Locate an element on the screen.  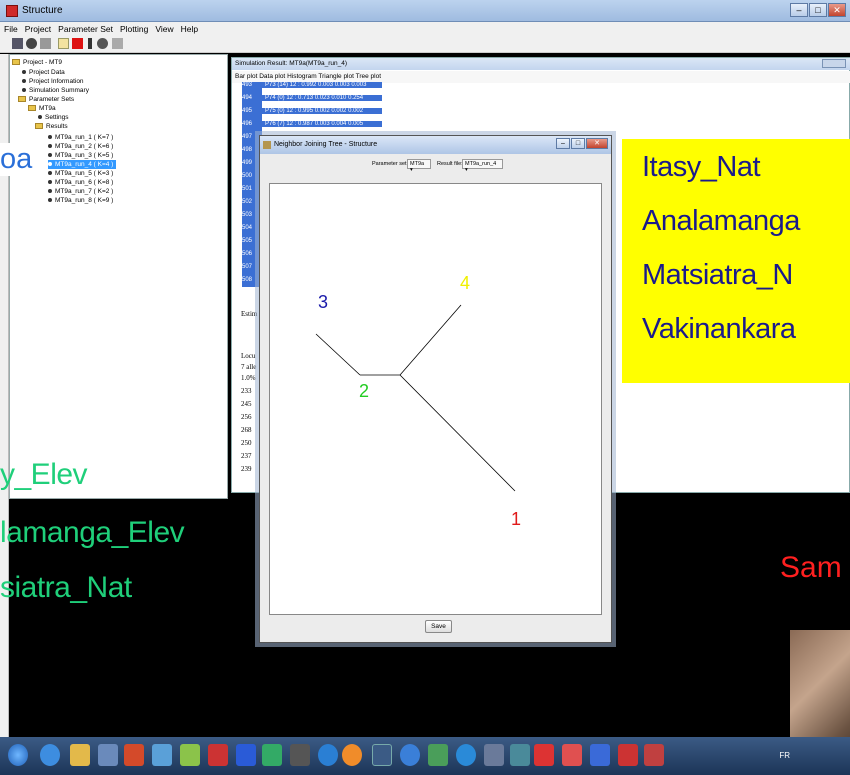
row-number: 506 is located at coordinates (247, 254).